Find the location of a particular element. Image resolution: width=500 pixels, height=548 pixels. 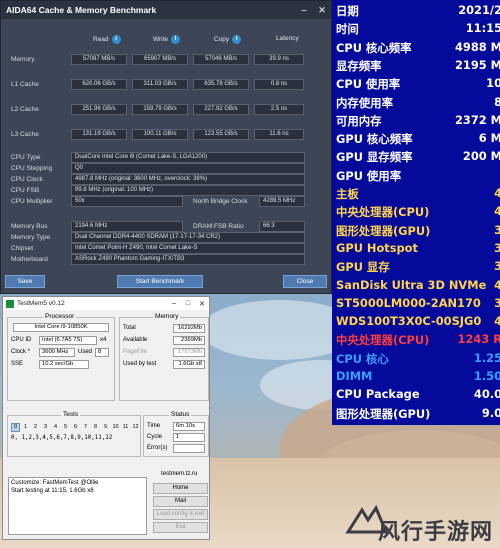

status-group-title: Status is located at coordinates (180, 414).